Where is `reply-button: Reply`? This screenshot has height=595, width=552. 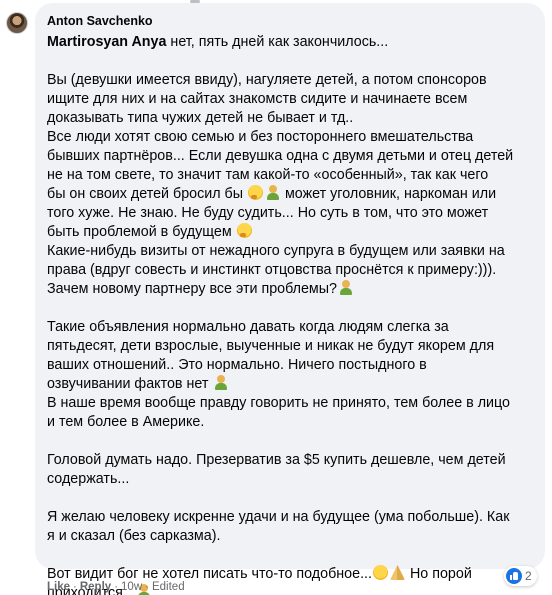 reply-button: Reply is located at coordinates (95, 587).